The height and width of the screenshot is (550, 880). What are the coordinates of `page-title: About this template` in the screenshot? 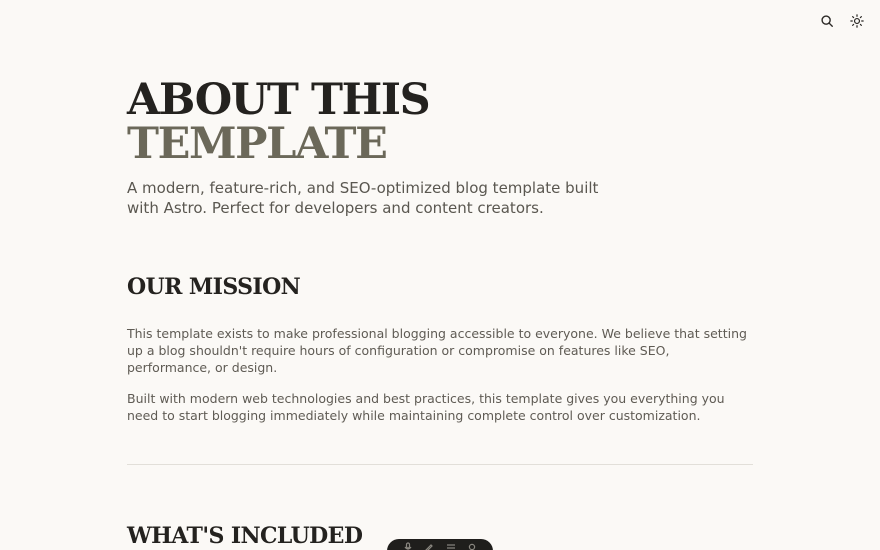 It's located at (440, 122).